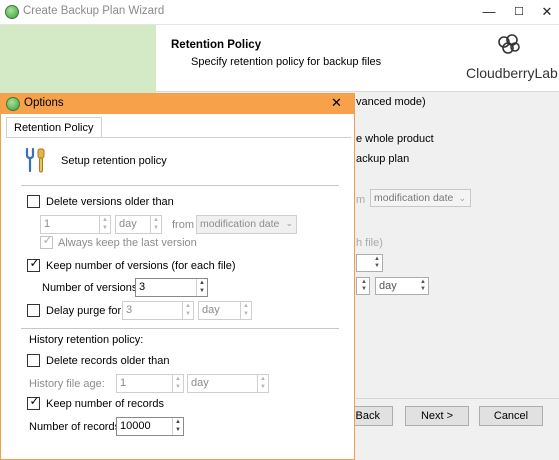 The width and height of the screenshot is (559, 460). I want to click on whole-product-option: e whole product, so click(395, 139).